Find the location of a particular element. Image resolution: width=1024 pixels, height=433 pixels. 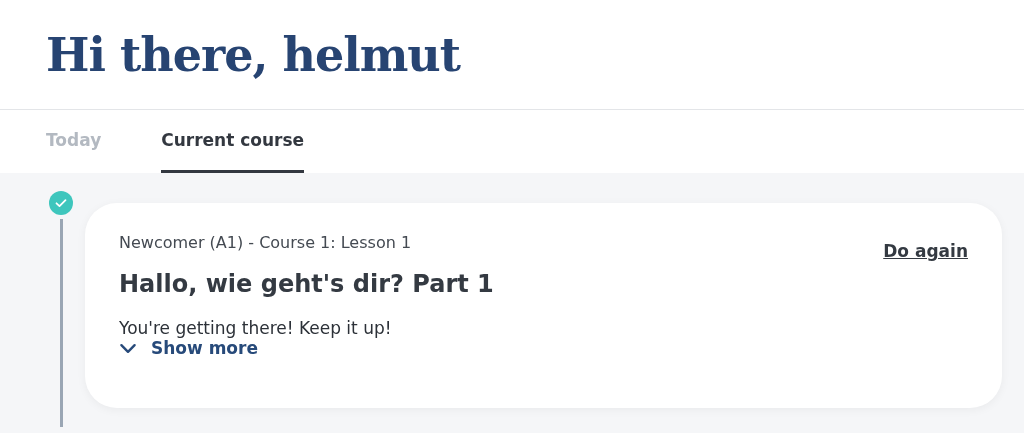

show-more-button: Show more is located at coordinates (188, 348).